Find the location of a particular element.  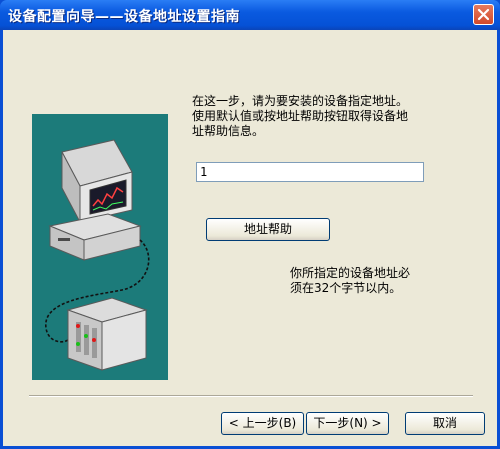

button-divider is located at coordinates (251, 396).